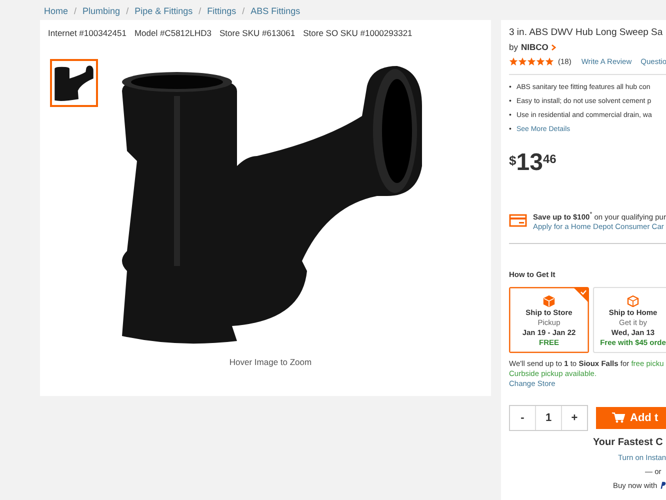  What do you see at coordinates (529, 163) in the screenshot?
I see `price-dollars: 13` at bounding box center [529, 163].